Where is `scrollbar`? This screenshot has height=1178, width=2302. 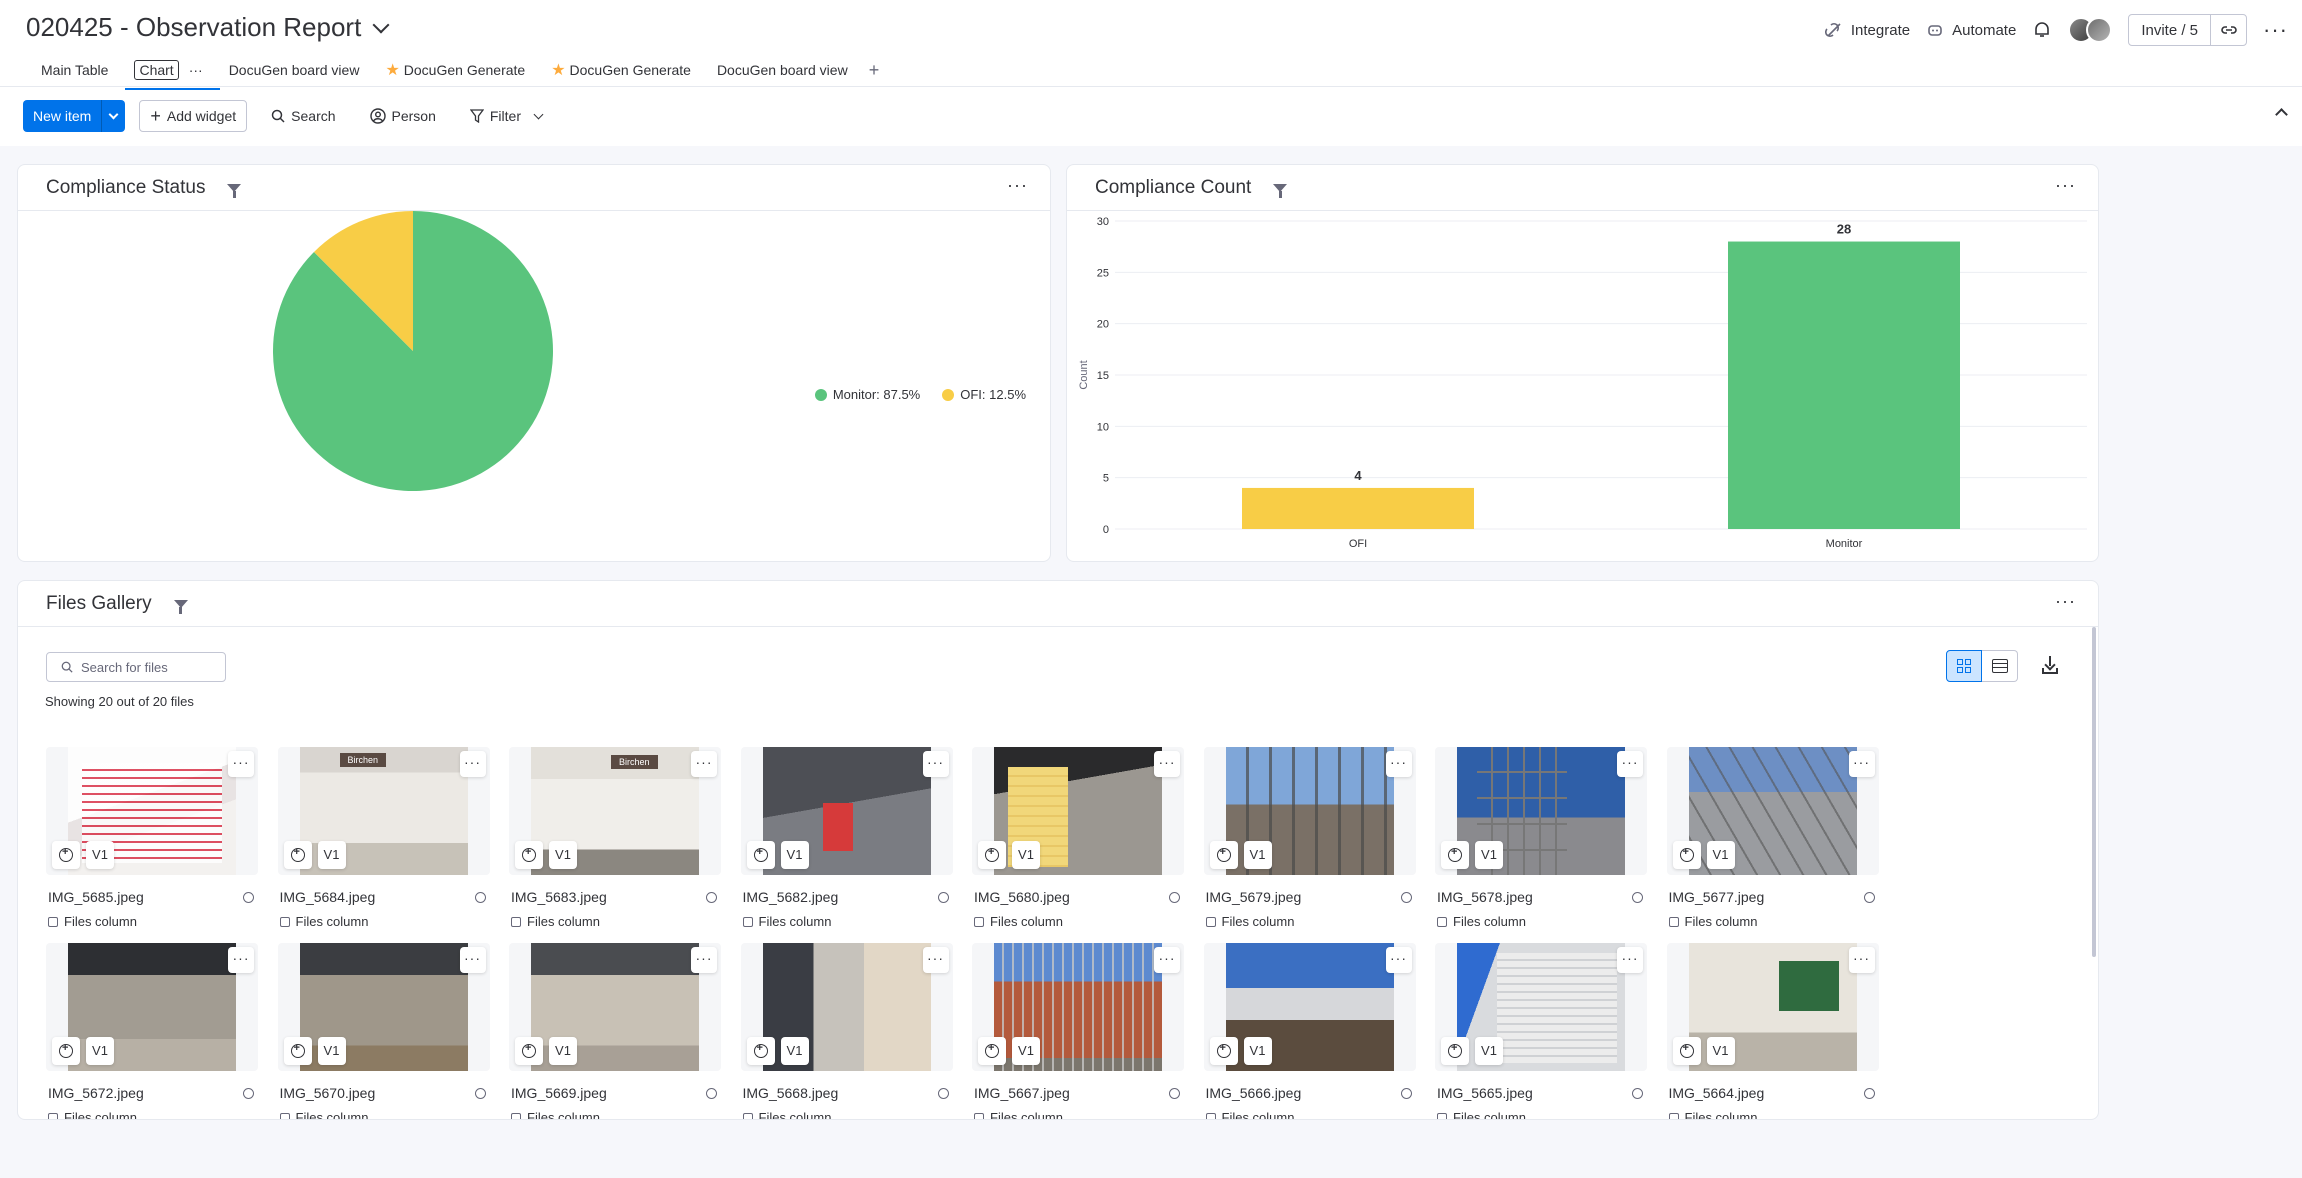
scrollbar is located at coordinates (2094, 792).